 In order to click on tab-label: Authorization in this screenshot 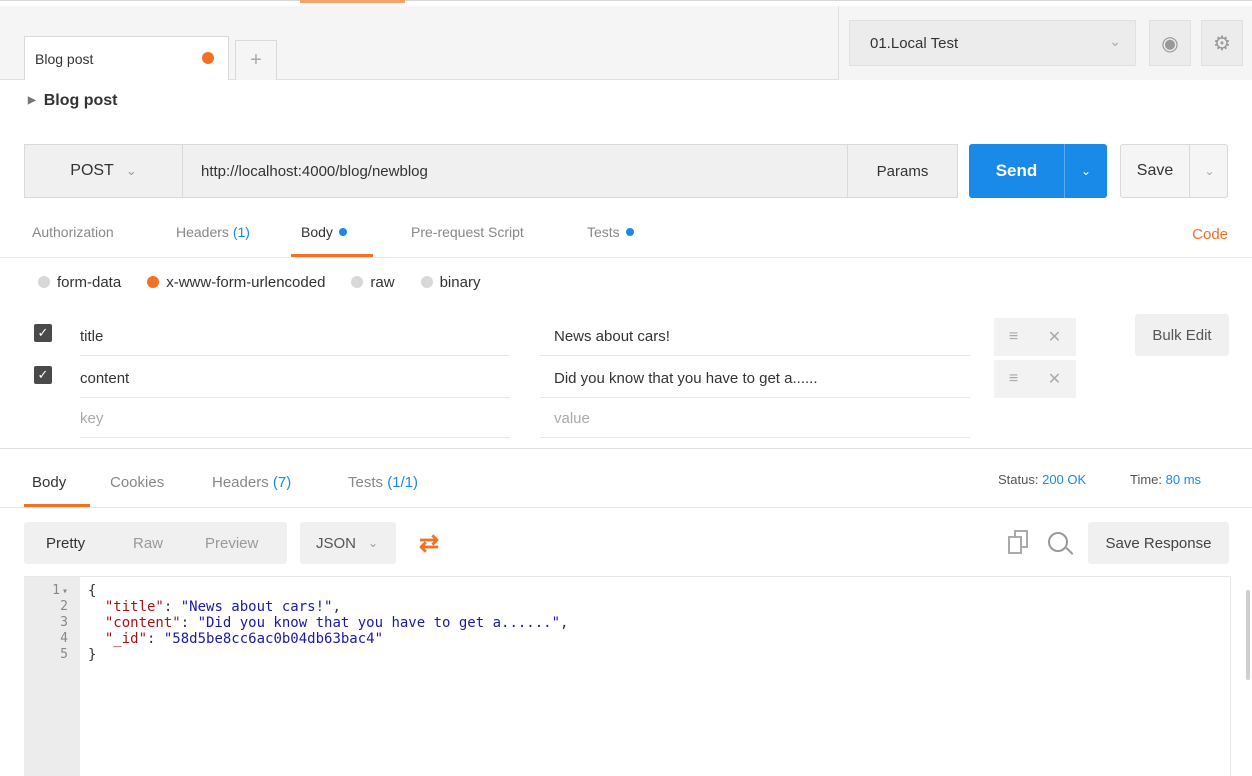, I will do `click(73, 232)`.